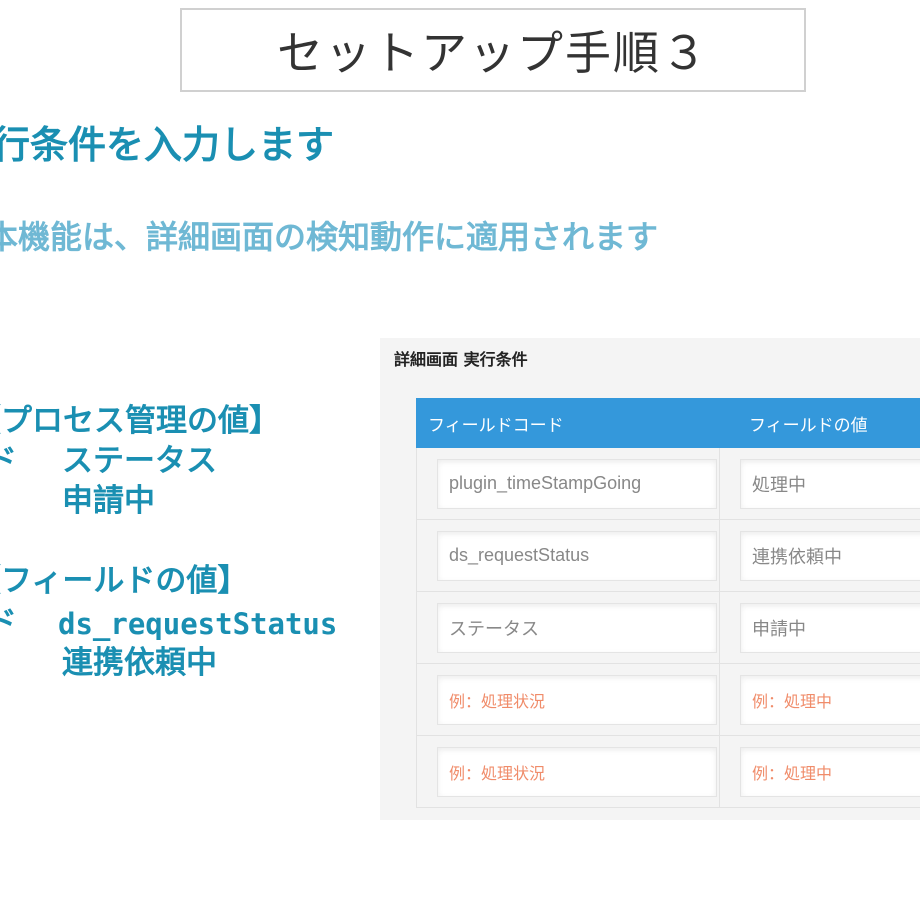  I want to click on table-row: plugin_timeStampGoing 処理中, so click(668, 484).